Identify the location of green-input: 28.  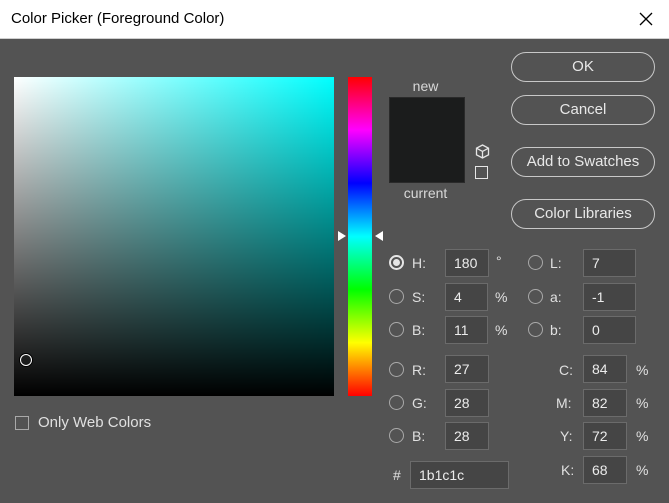
(467, 403).